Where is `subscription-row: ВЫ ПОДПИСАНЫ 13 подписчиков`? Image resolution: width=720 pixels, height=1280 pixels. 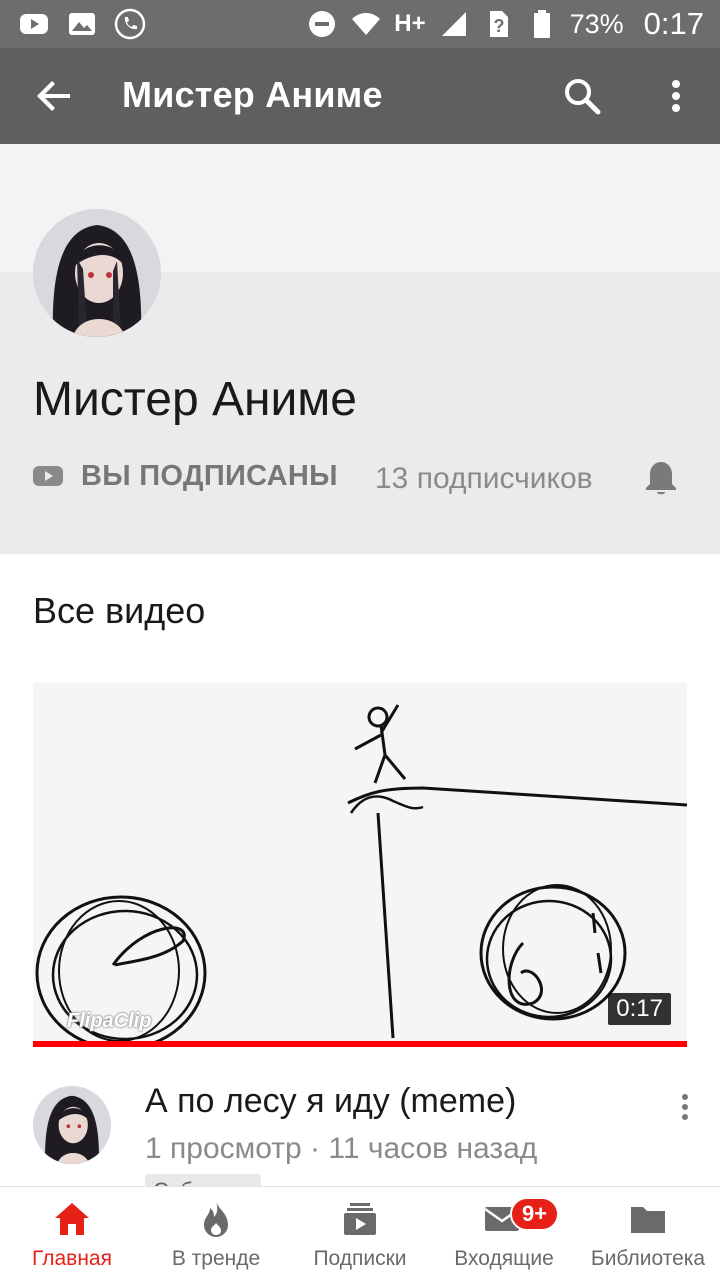 subscription-row: ВЫ ПОДПИСАНЫ 13 подписчиков is located at coordinates (360, 478).